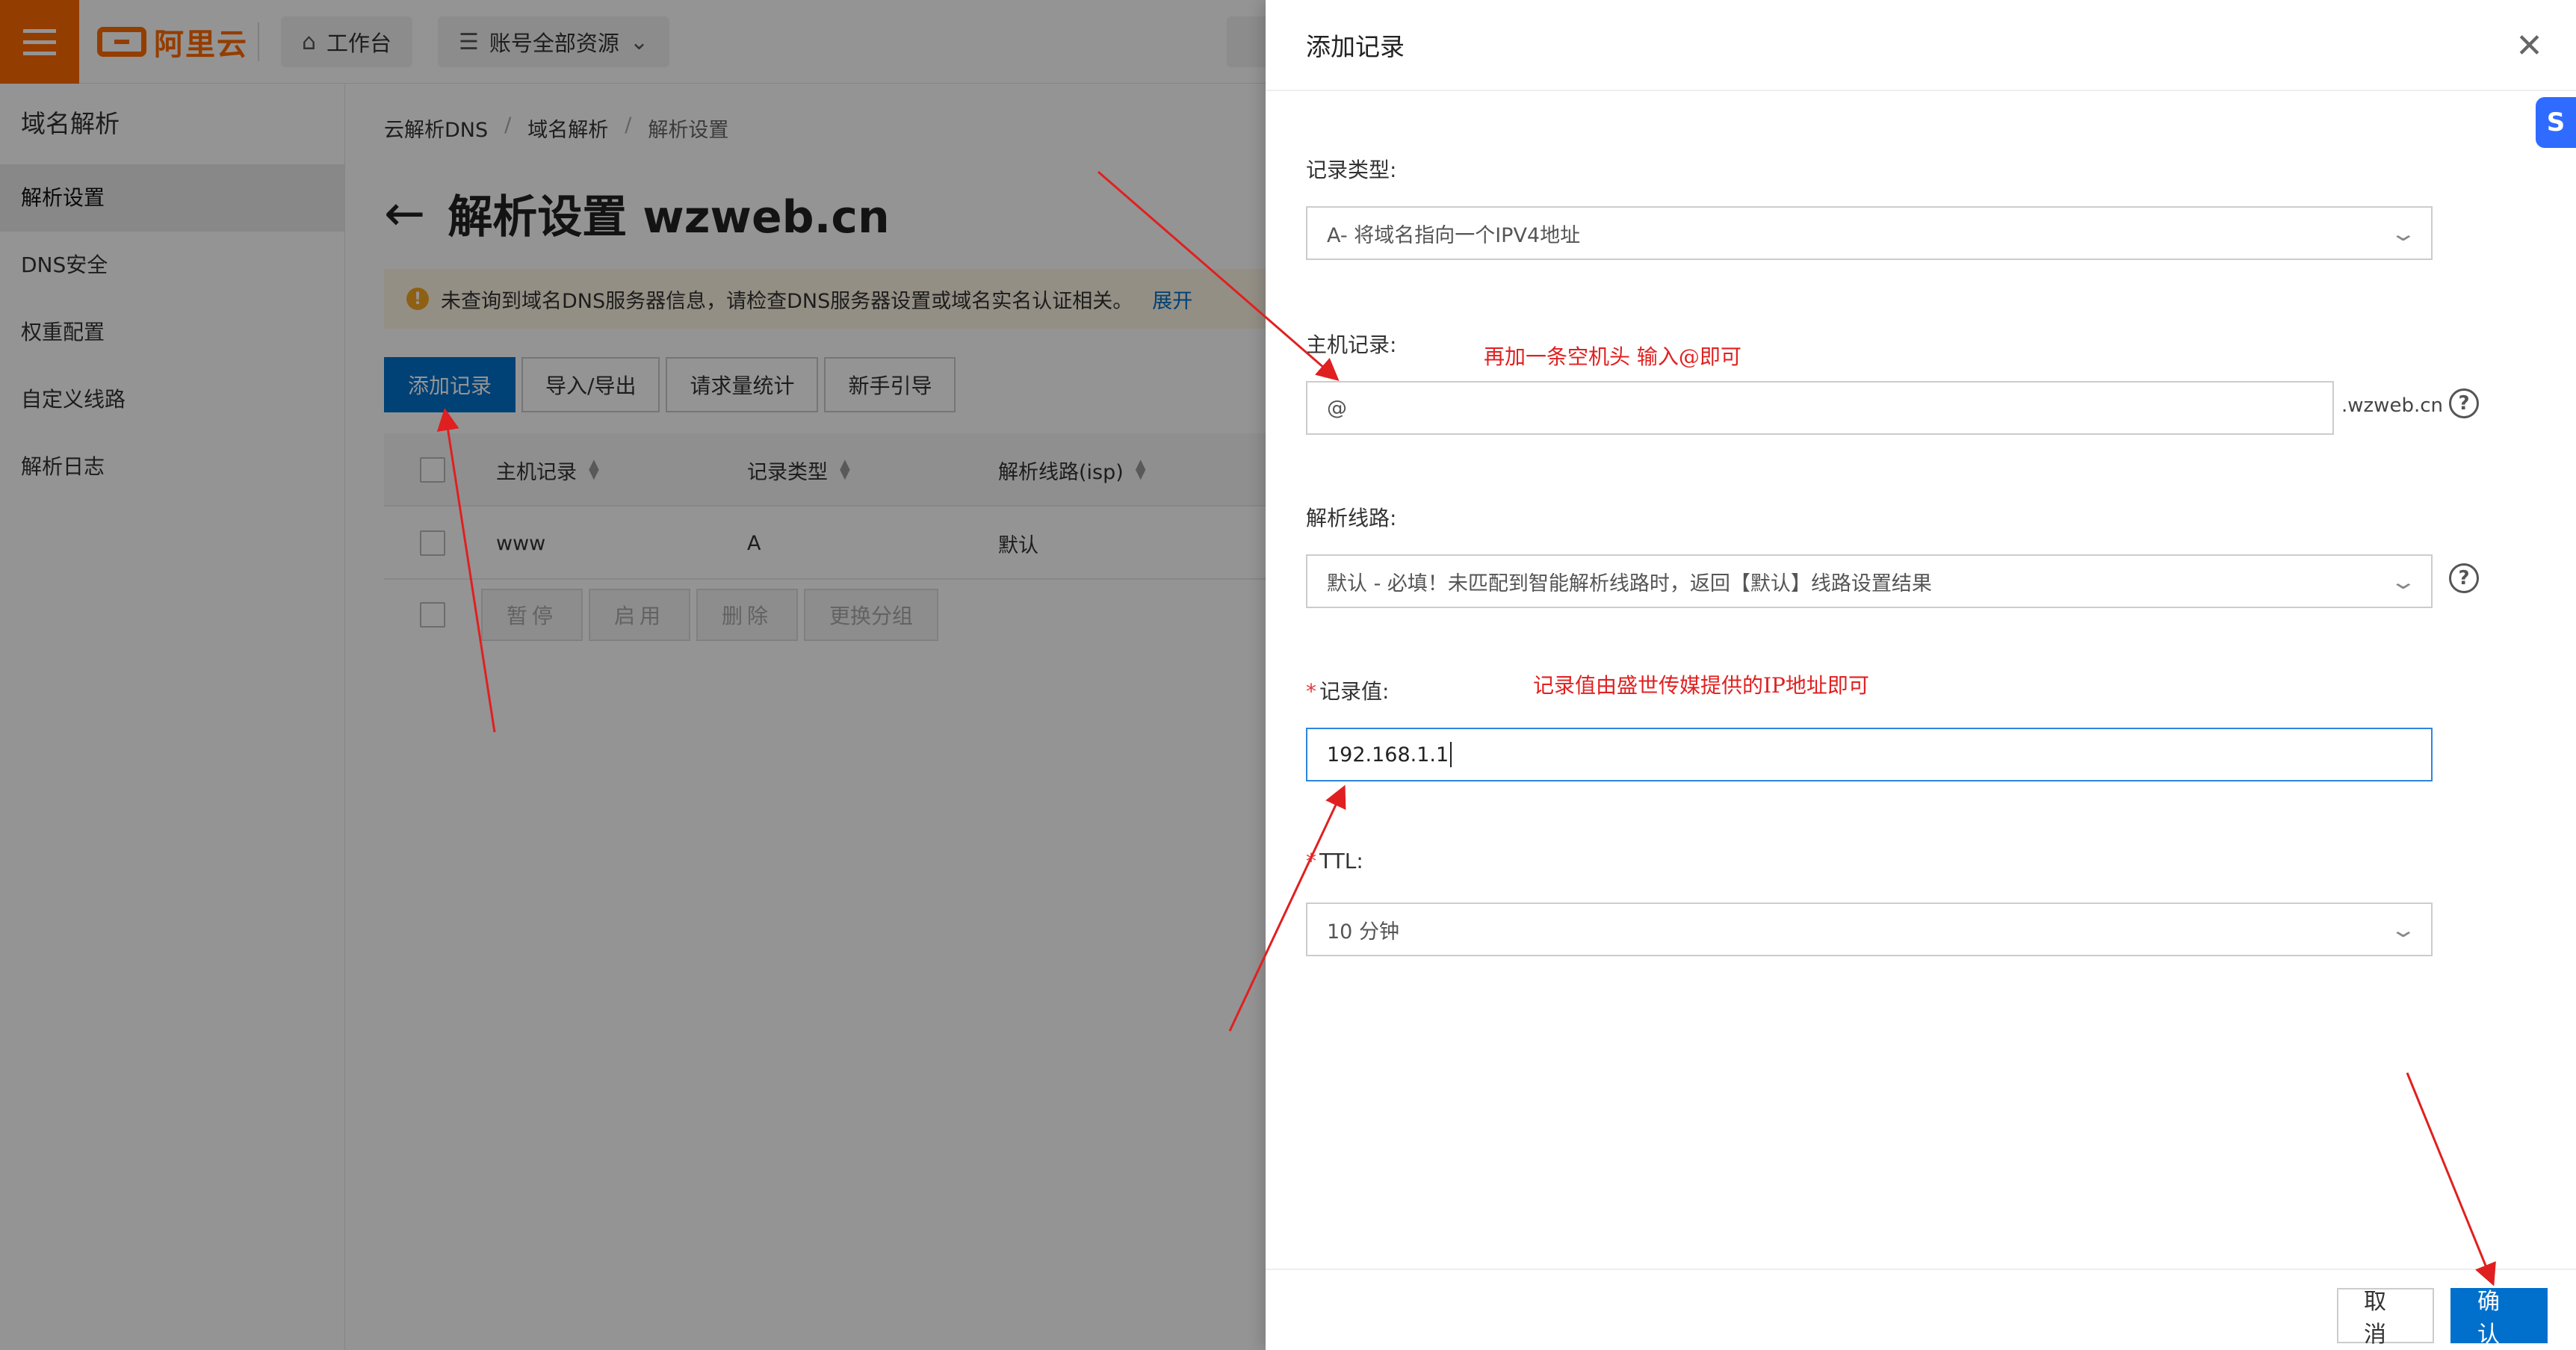 This screenshot has height=1350, width=2576. What do you see at coordinates (1451, 754) in the screenshot?
I see `text-caret` at bounding box center [1451, 754].